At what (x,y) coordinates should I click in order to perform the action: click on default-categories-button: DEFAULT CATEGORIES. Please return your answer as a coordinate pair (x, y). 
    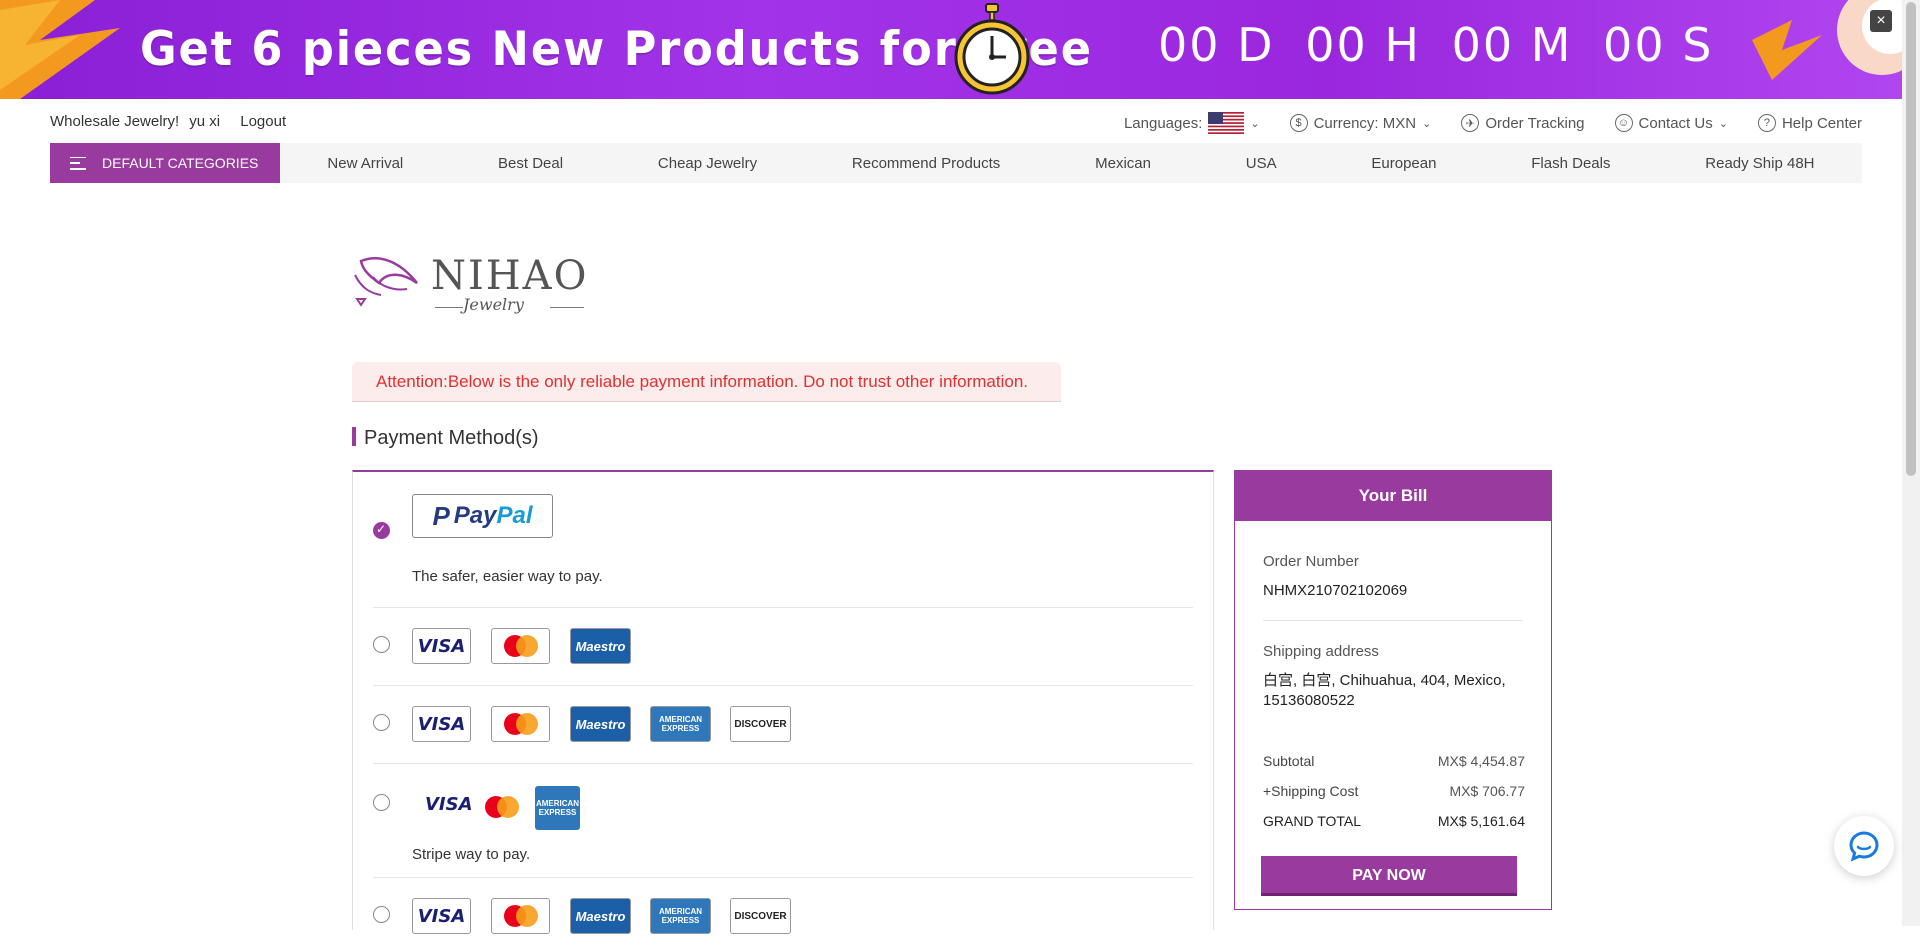
    Looking at the image, I should click on (165, 163).